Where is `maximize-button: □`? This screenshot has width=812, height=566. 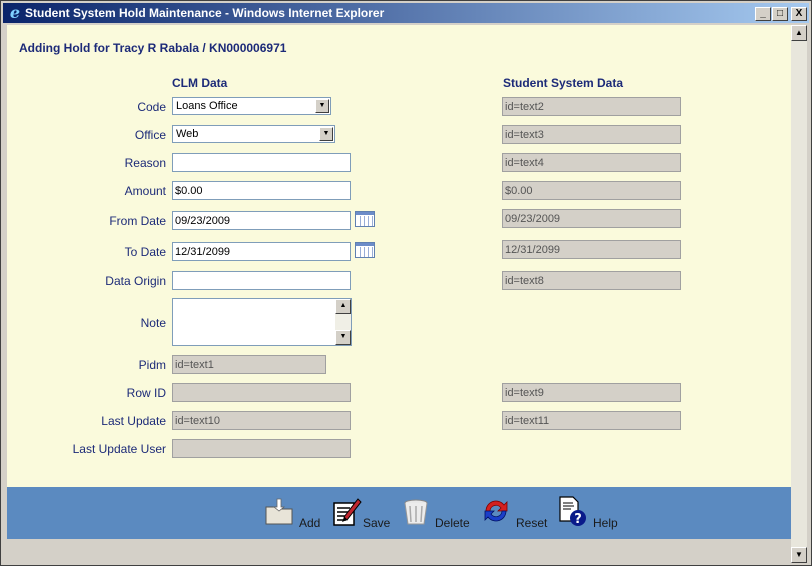 maximize-button: □ is located at coordinates (780, 14).